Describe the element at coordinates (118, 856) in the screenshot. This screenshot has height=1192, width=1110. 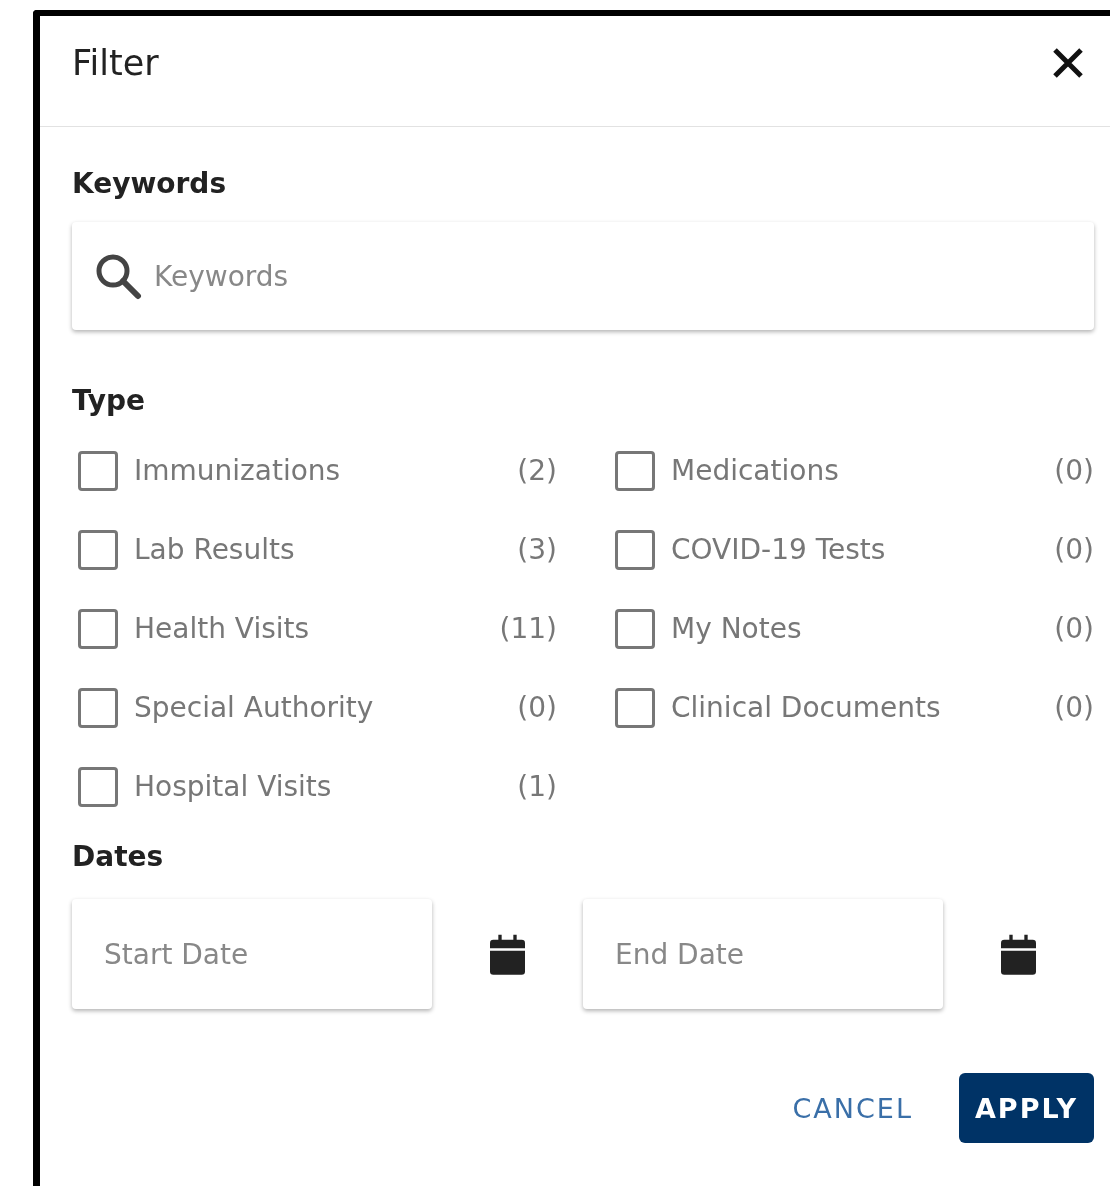
I see `section-heading: Dates` at that location.